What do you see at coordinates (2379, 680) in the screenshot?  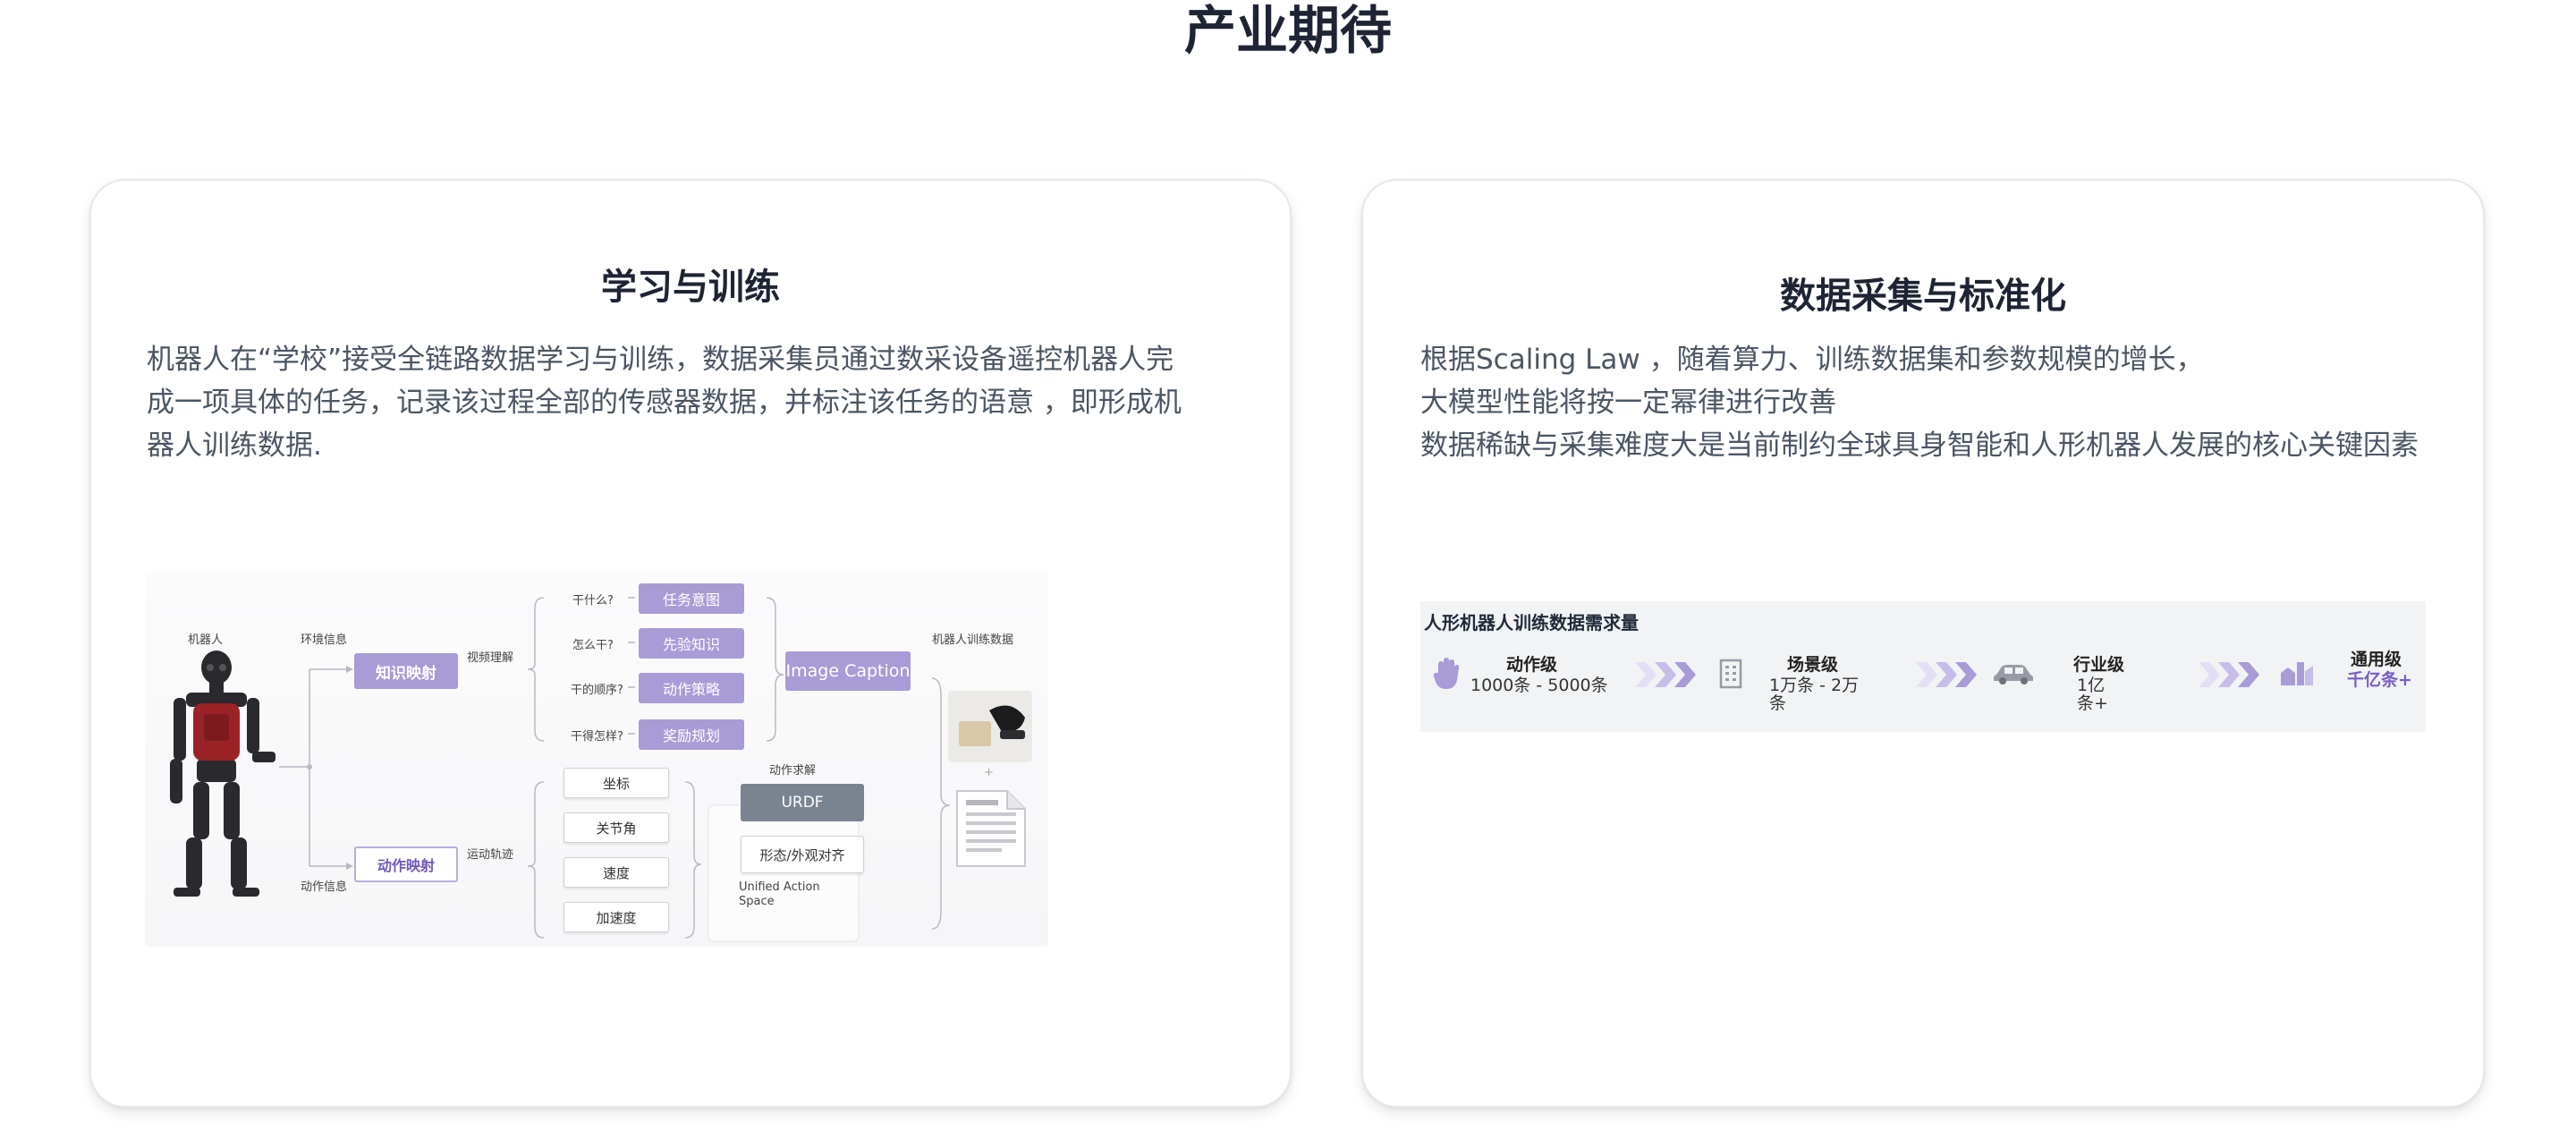 I see `level-value: 千亿条+` at bounding box center [2379, 680].